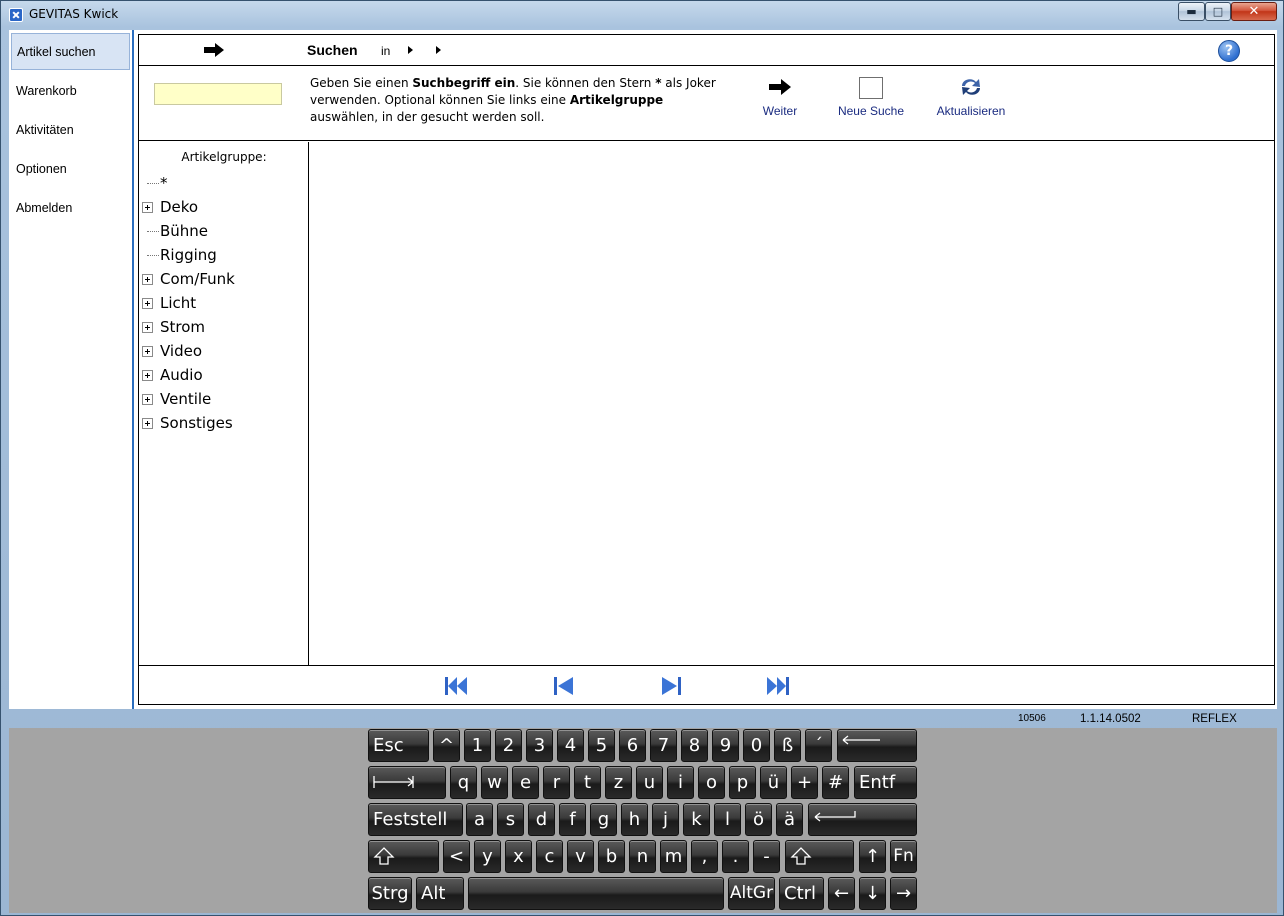  I want to click on key-9: 9, so click(725, 745).